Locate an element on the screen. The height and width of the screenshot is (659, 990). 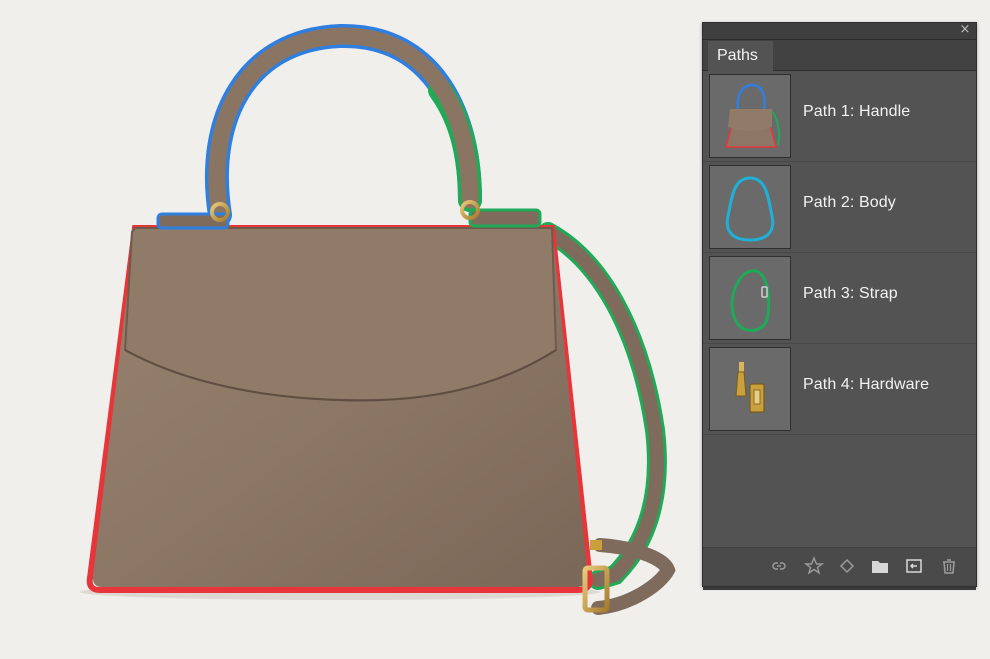
path-thumbnail-handle is located at coordinates (750, 116).